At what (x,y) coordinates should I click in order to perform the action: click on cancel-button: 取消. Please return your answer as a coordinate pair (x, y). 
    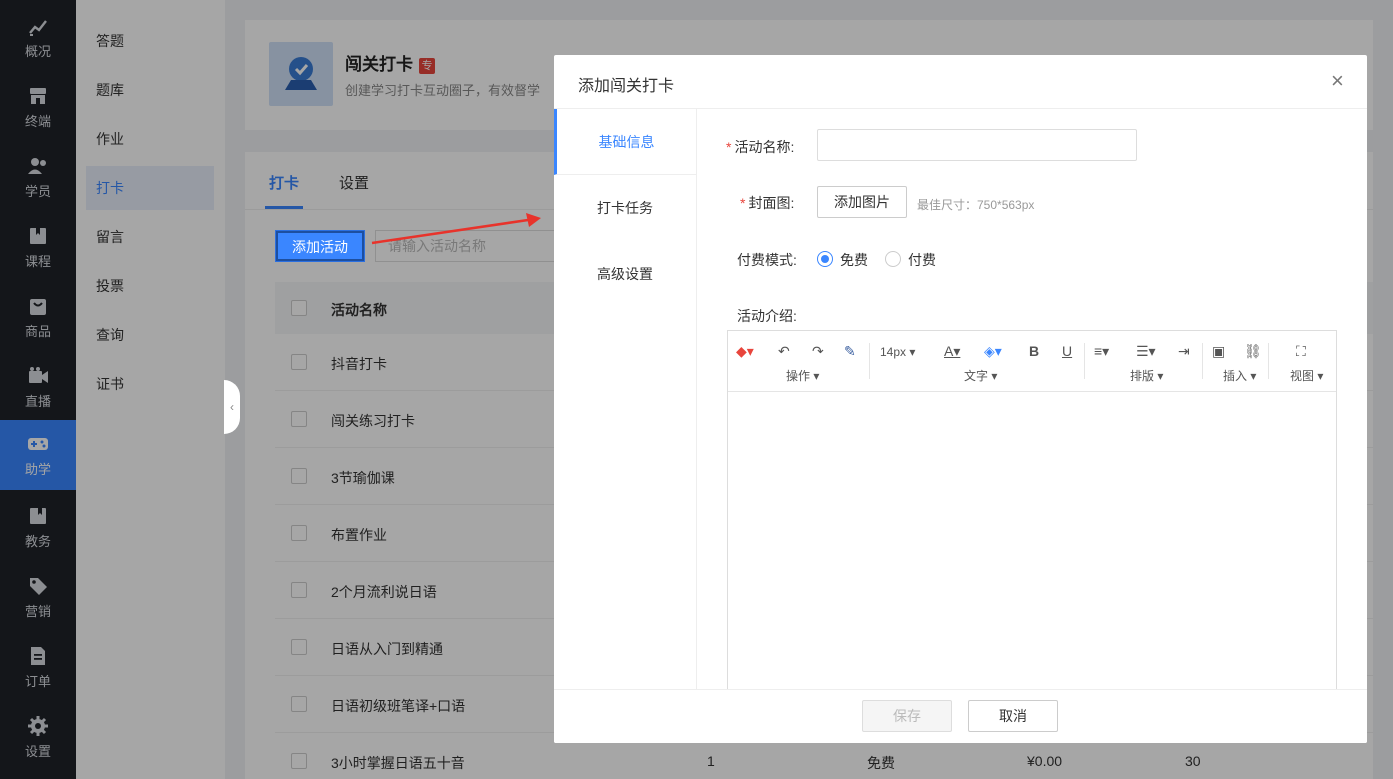
    Looking at the image, I should click on (1013, 716).